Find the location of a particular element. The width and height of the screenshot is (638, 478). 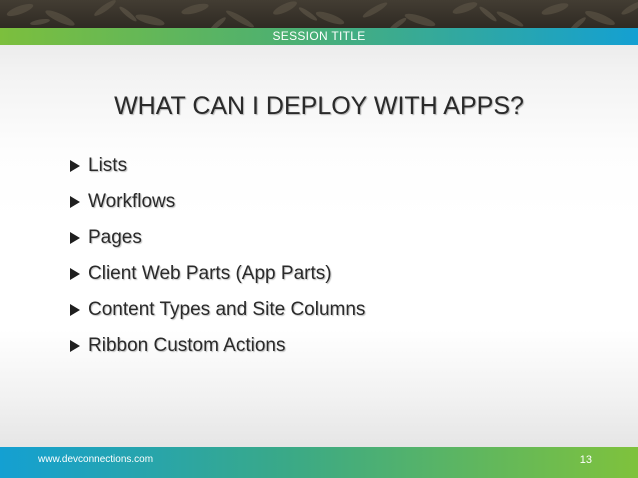

slide-title: WHAT CAN I DEPLOY WITH APPS? is located at coordinates (319, 106).